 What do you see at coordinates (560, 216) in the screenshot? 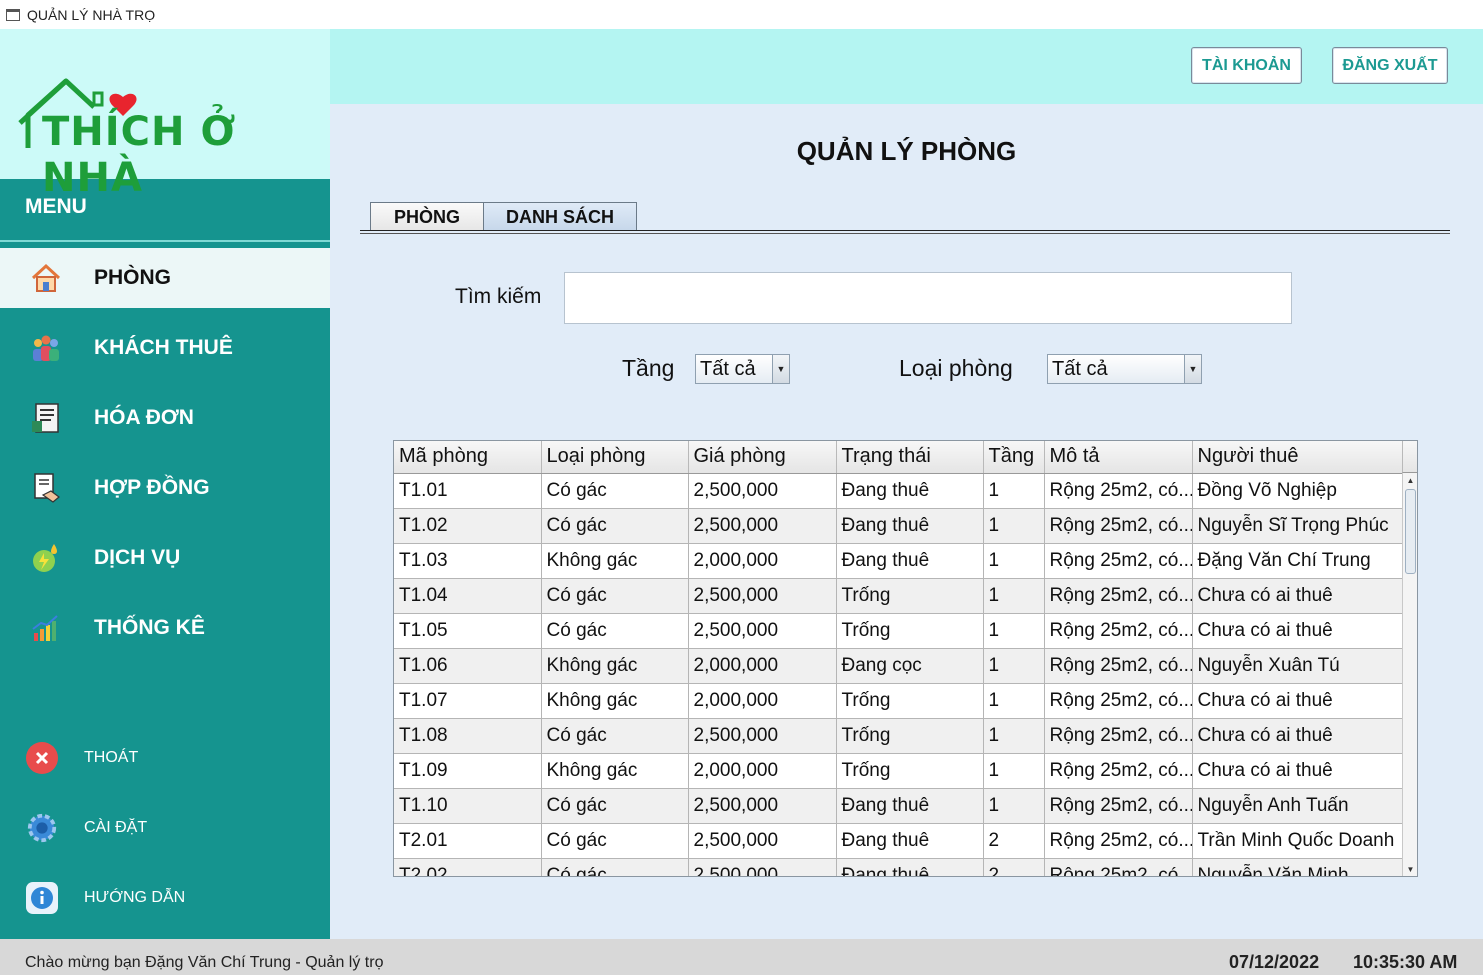
I see `tab-danh-sach: DANH SÁCH` at bounding box center [560, 216].